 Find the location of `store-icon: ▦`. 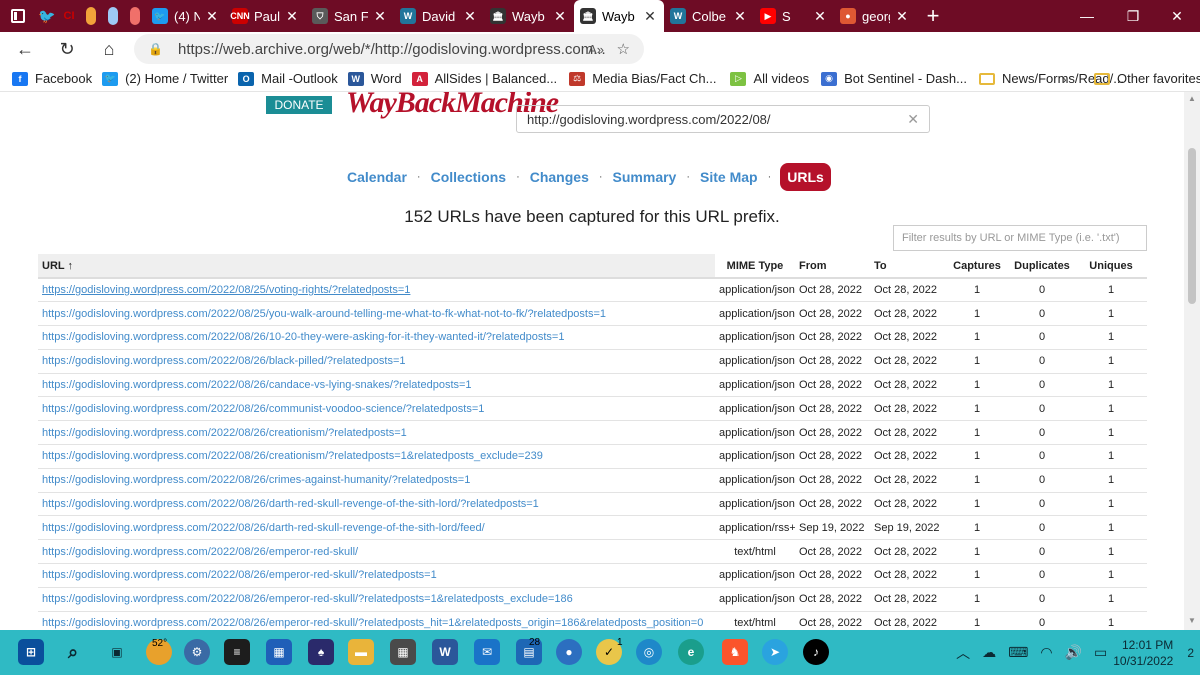

store-icon: ▦ is located at coordinates (279, 652).